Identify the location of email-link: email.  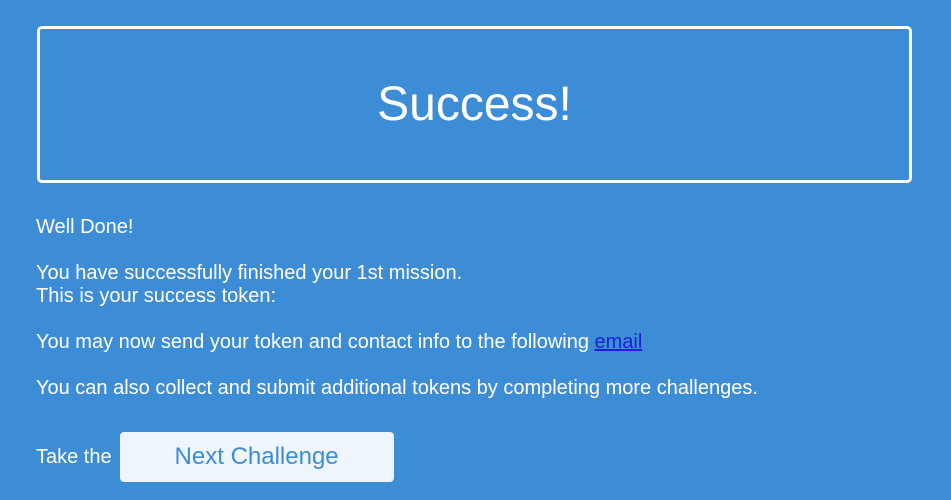
(619, 342).